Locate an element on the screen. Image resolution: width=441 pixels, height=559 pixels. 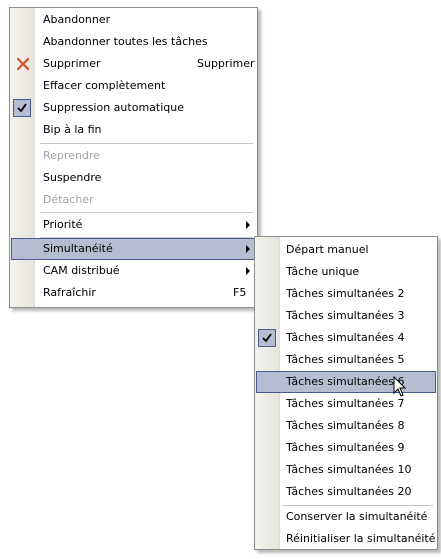
menu-item-label: Tâche unique is located at coordinates (323, 271).